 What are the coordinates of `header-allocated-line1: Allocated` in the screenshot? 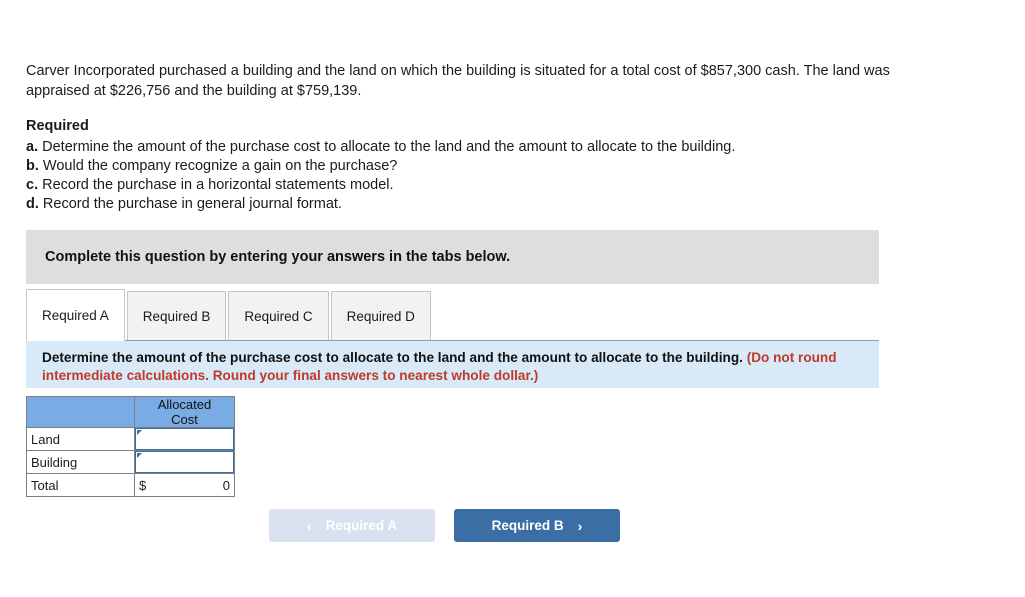 It's located at (184, 404).